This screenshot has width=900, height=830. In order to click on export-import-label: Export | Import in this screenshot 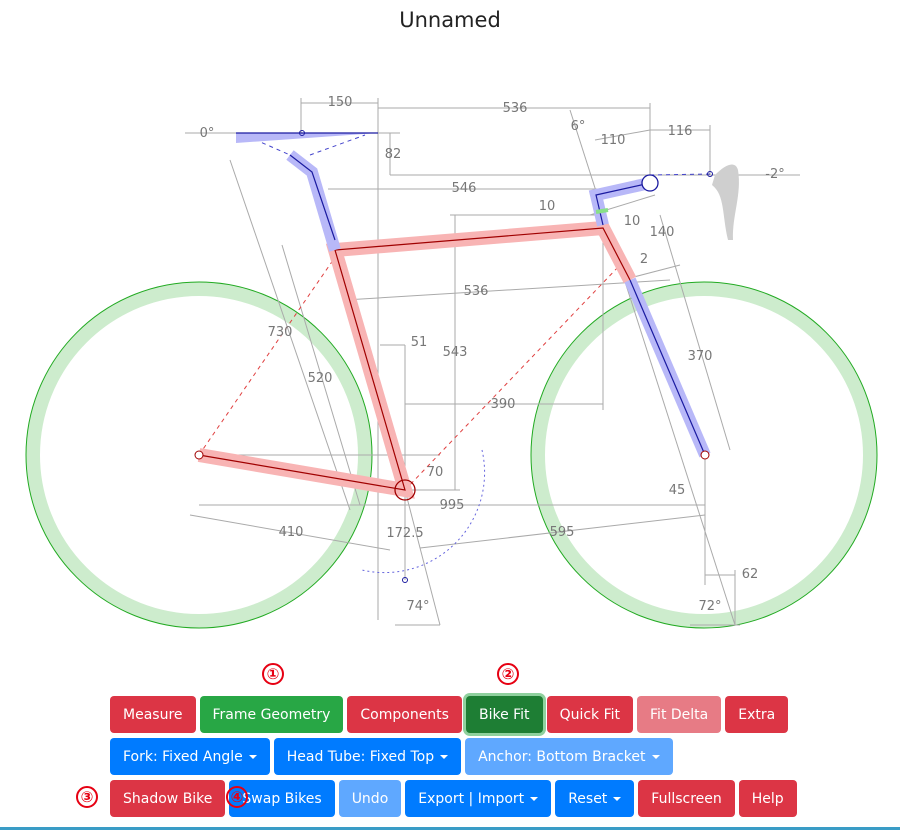, I will do `click(471, 798)`.